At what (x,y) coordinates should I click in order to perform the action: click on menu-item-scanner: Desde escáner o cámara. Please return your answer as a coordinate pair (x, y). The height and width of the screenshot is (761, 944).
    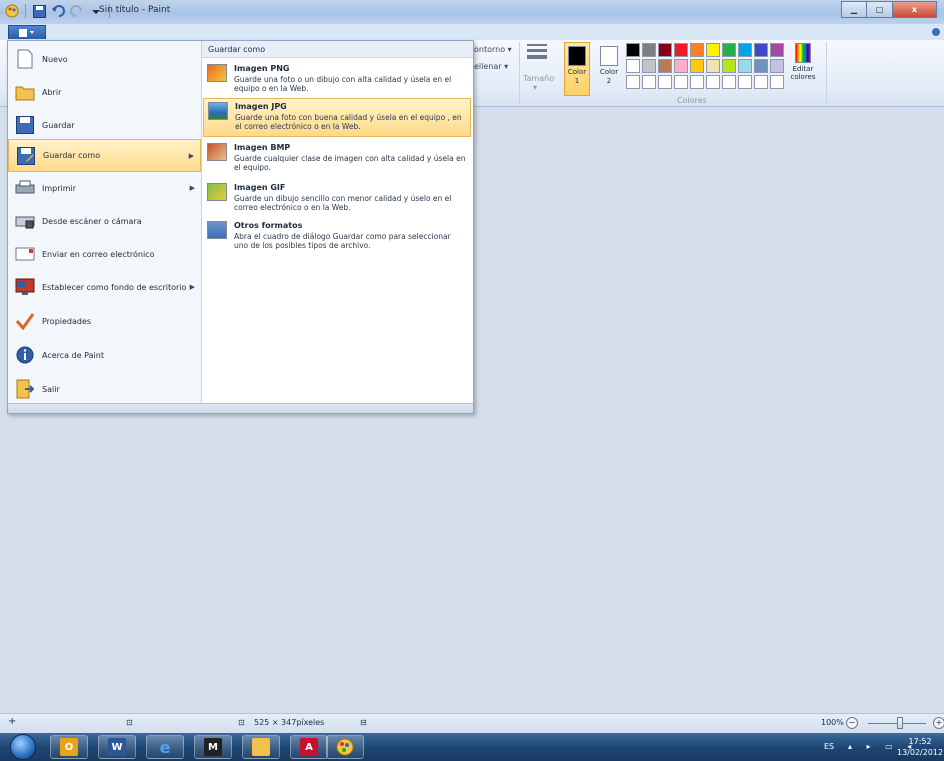
    Looking at the image, I should click on (104, 221).